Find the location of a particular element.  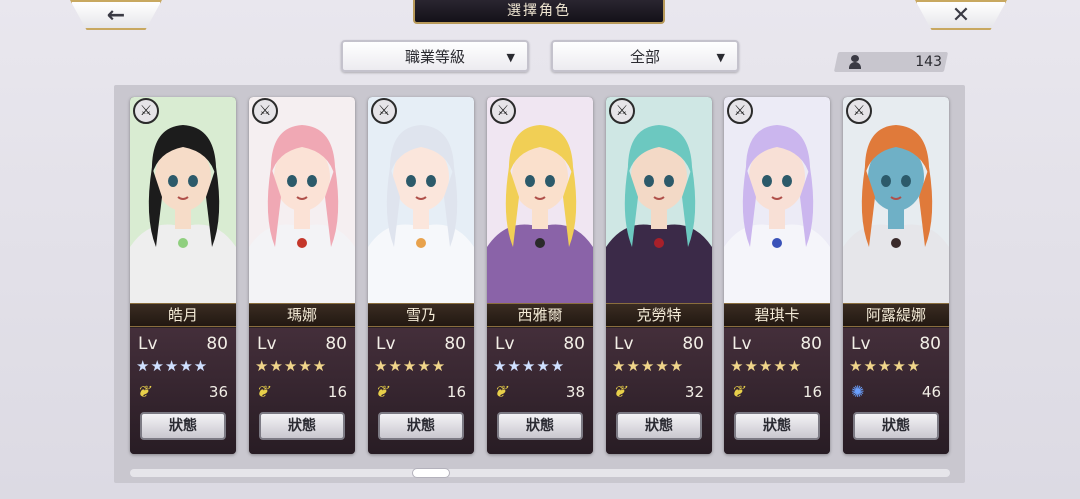

character-card: ⚔ 碧琪卡 Lv 80 ★★★★★ ❦ 16 狀態 is located at coordinates (777, 275).